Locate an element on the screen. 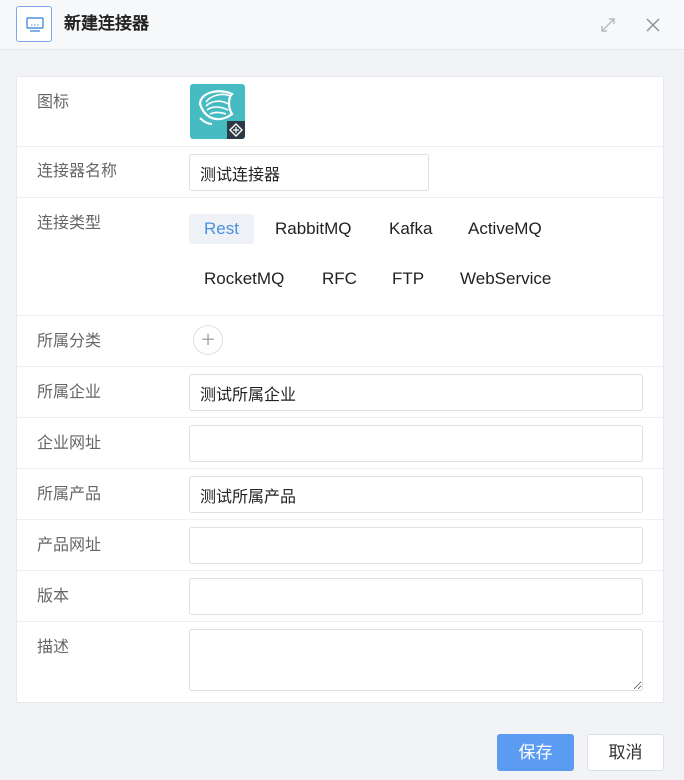 This screenshot has width=684, height=780. row-category: 所属分类 + is located at coordinates (340, 341).